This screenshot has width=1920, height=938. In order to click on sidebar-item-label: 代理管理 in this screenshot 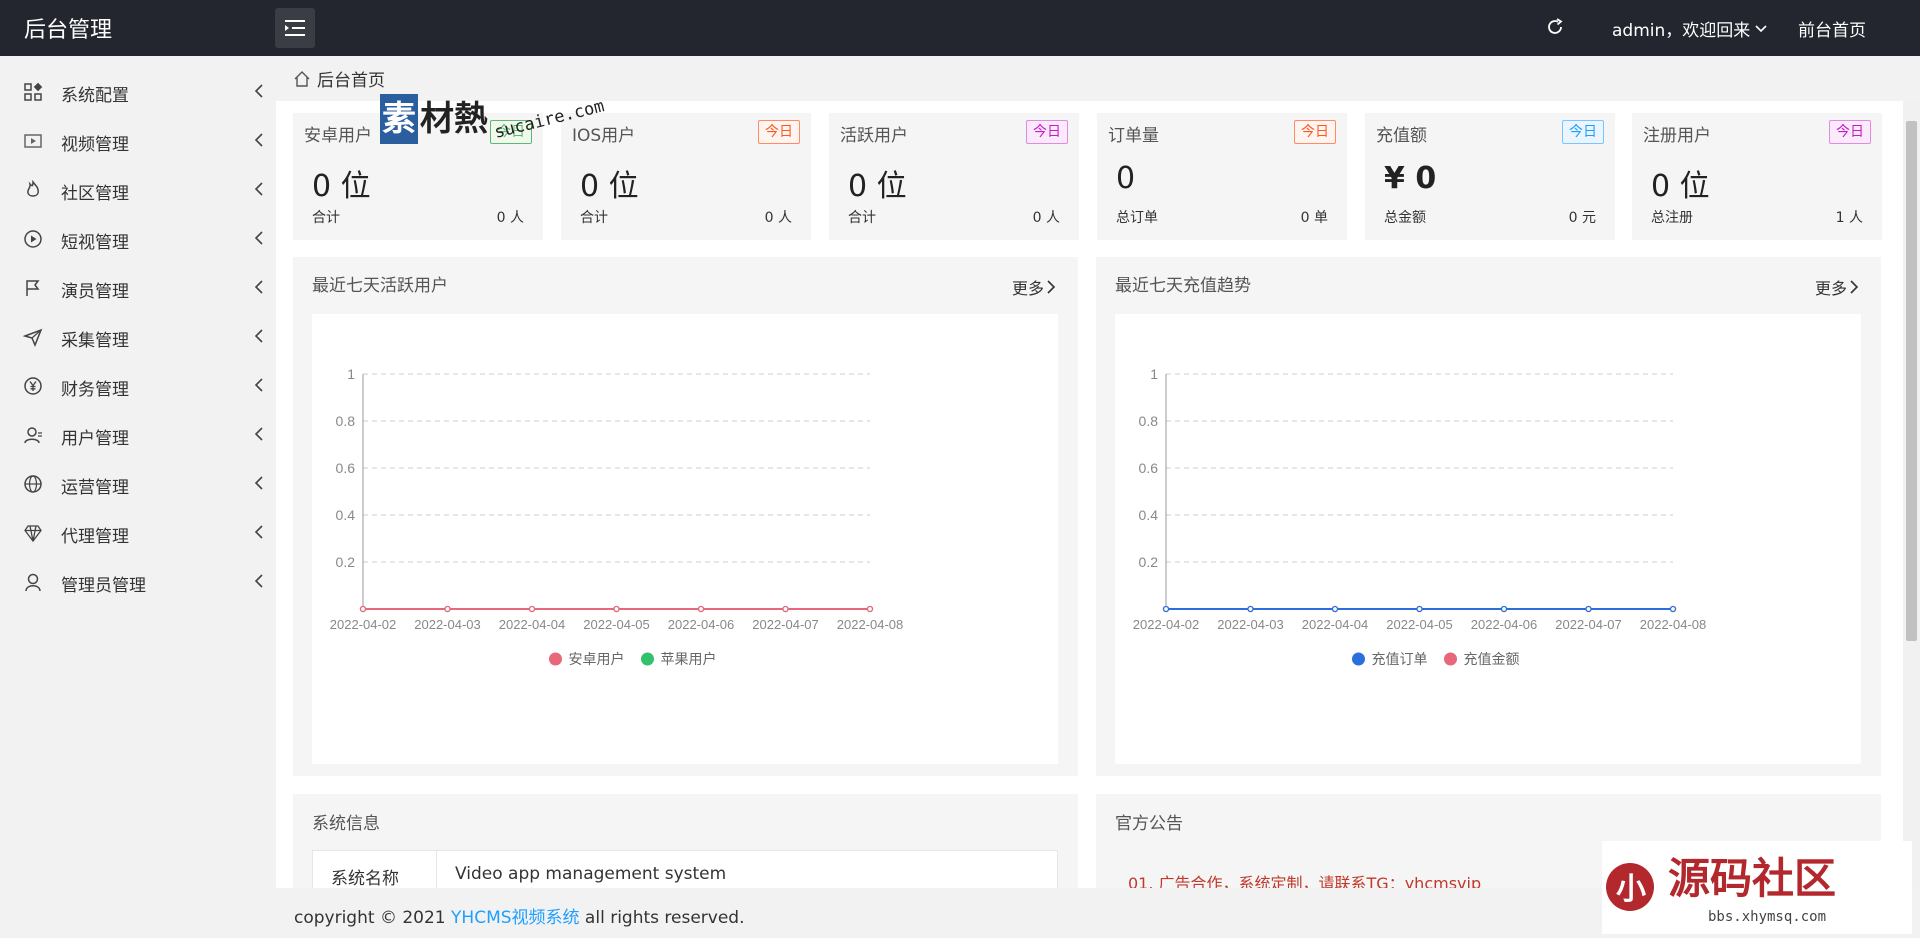, I will do `click(95, 537)`.